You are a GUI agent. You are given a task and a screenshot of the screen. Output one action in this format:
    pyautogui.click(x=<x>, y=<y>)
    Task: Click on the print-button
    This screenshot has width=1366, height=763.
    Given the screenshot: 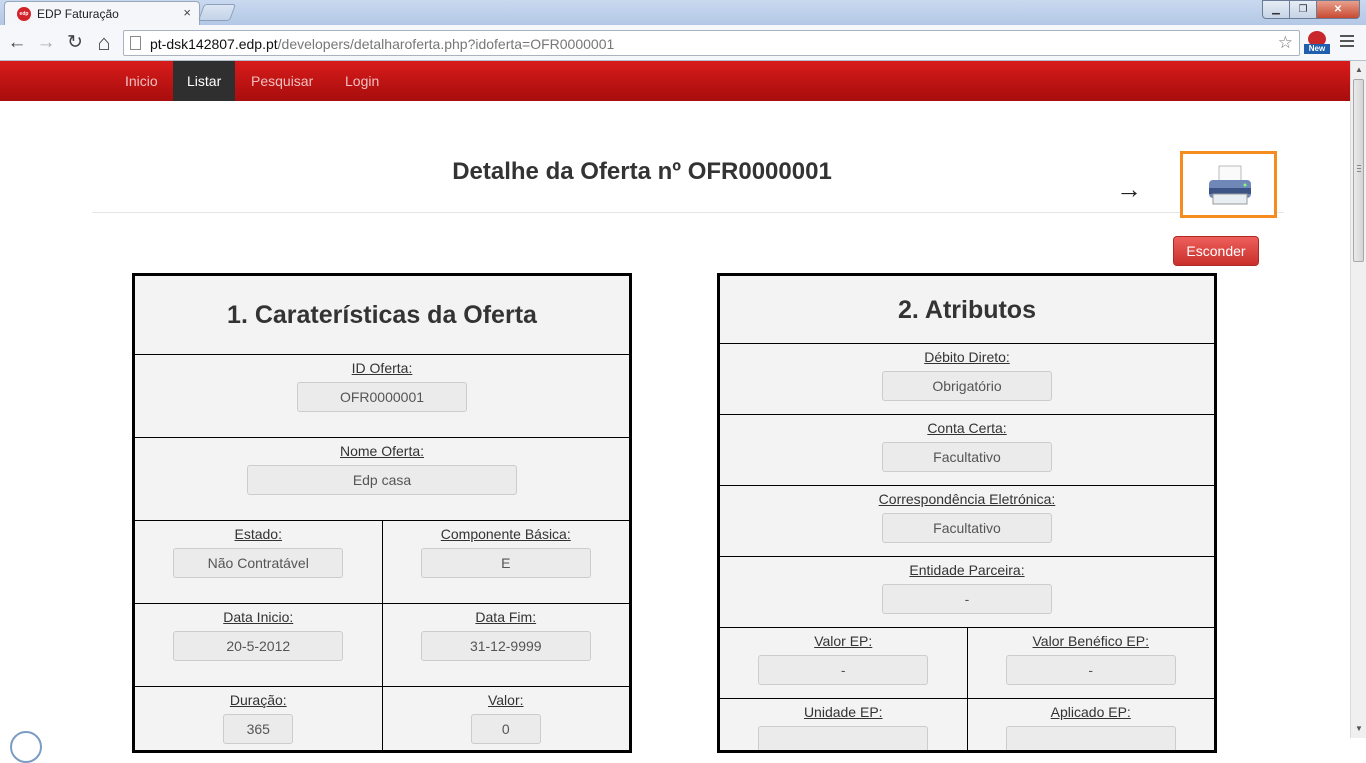 What is the action you would take?
    pyautogui.click(x=1228, y=184)
    